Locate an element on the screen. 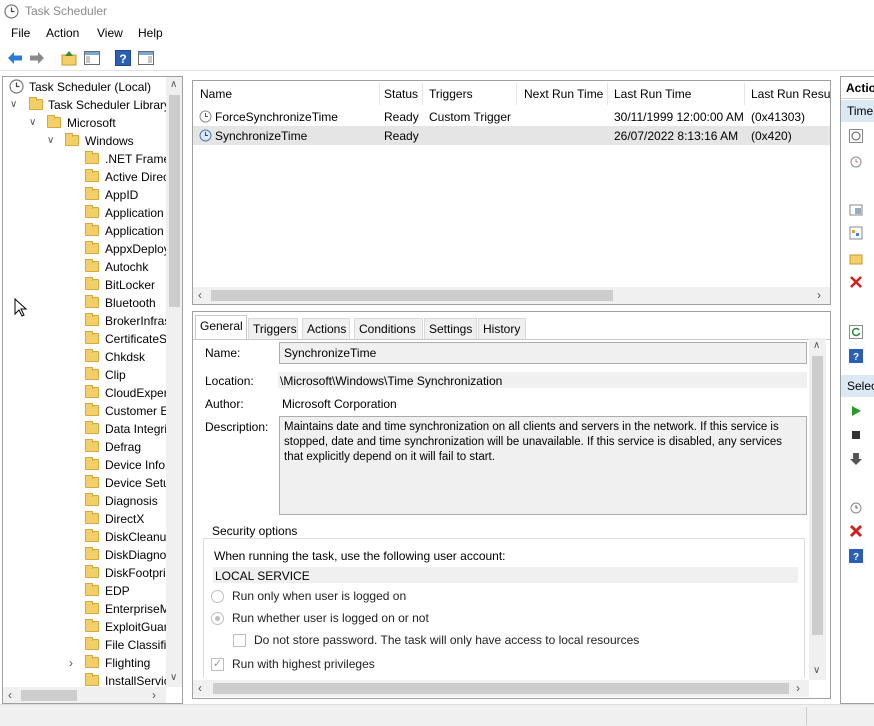 This screenshot has height=726, width=874. display-running-tasks-icon is located at coordinates (856, 233).